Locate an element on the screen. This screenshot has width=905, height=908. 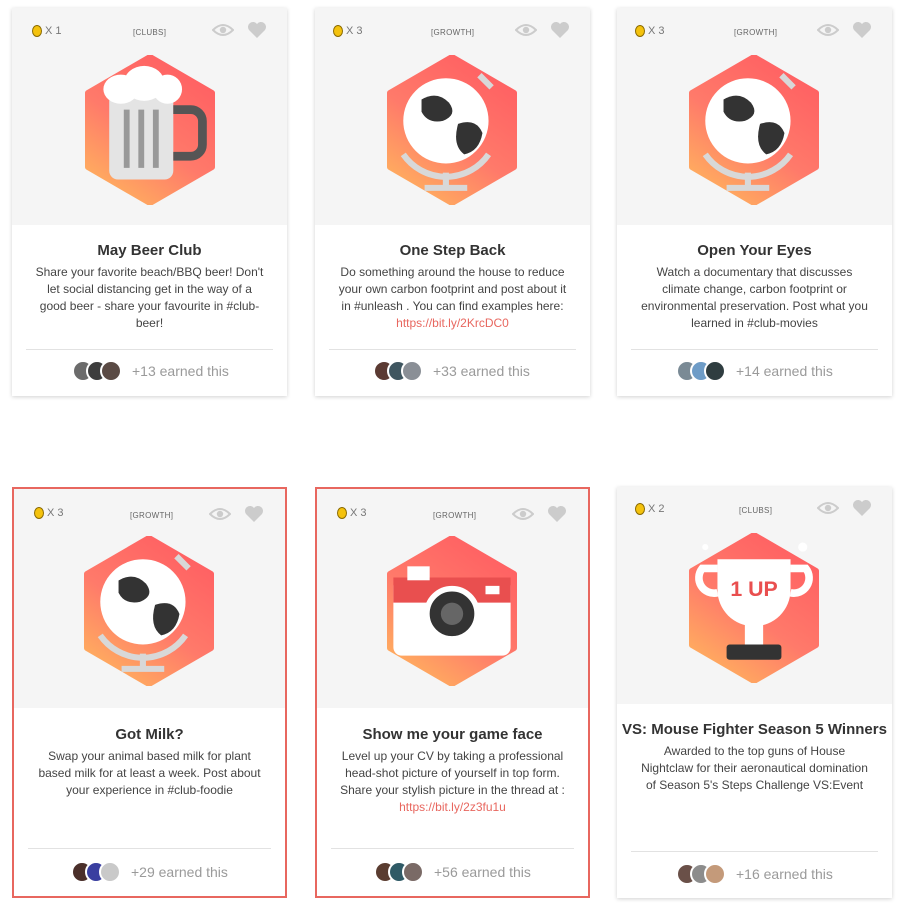
earned-row: +29 earned this is located at coordinates (149, 872).